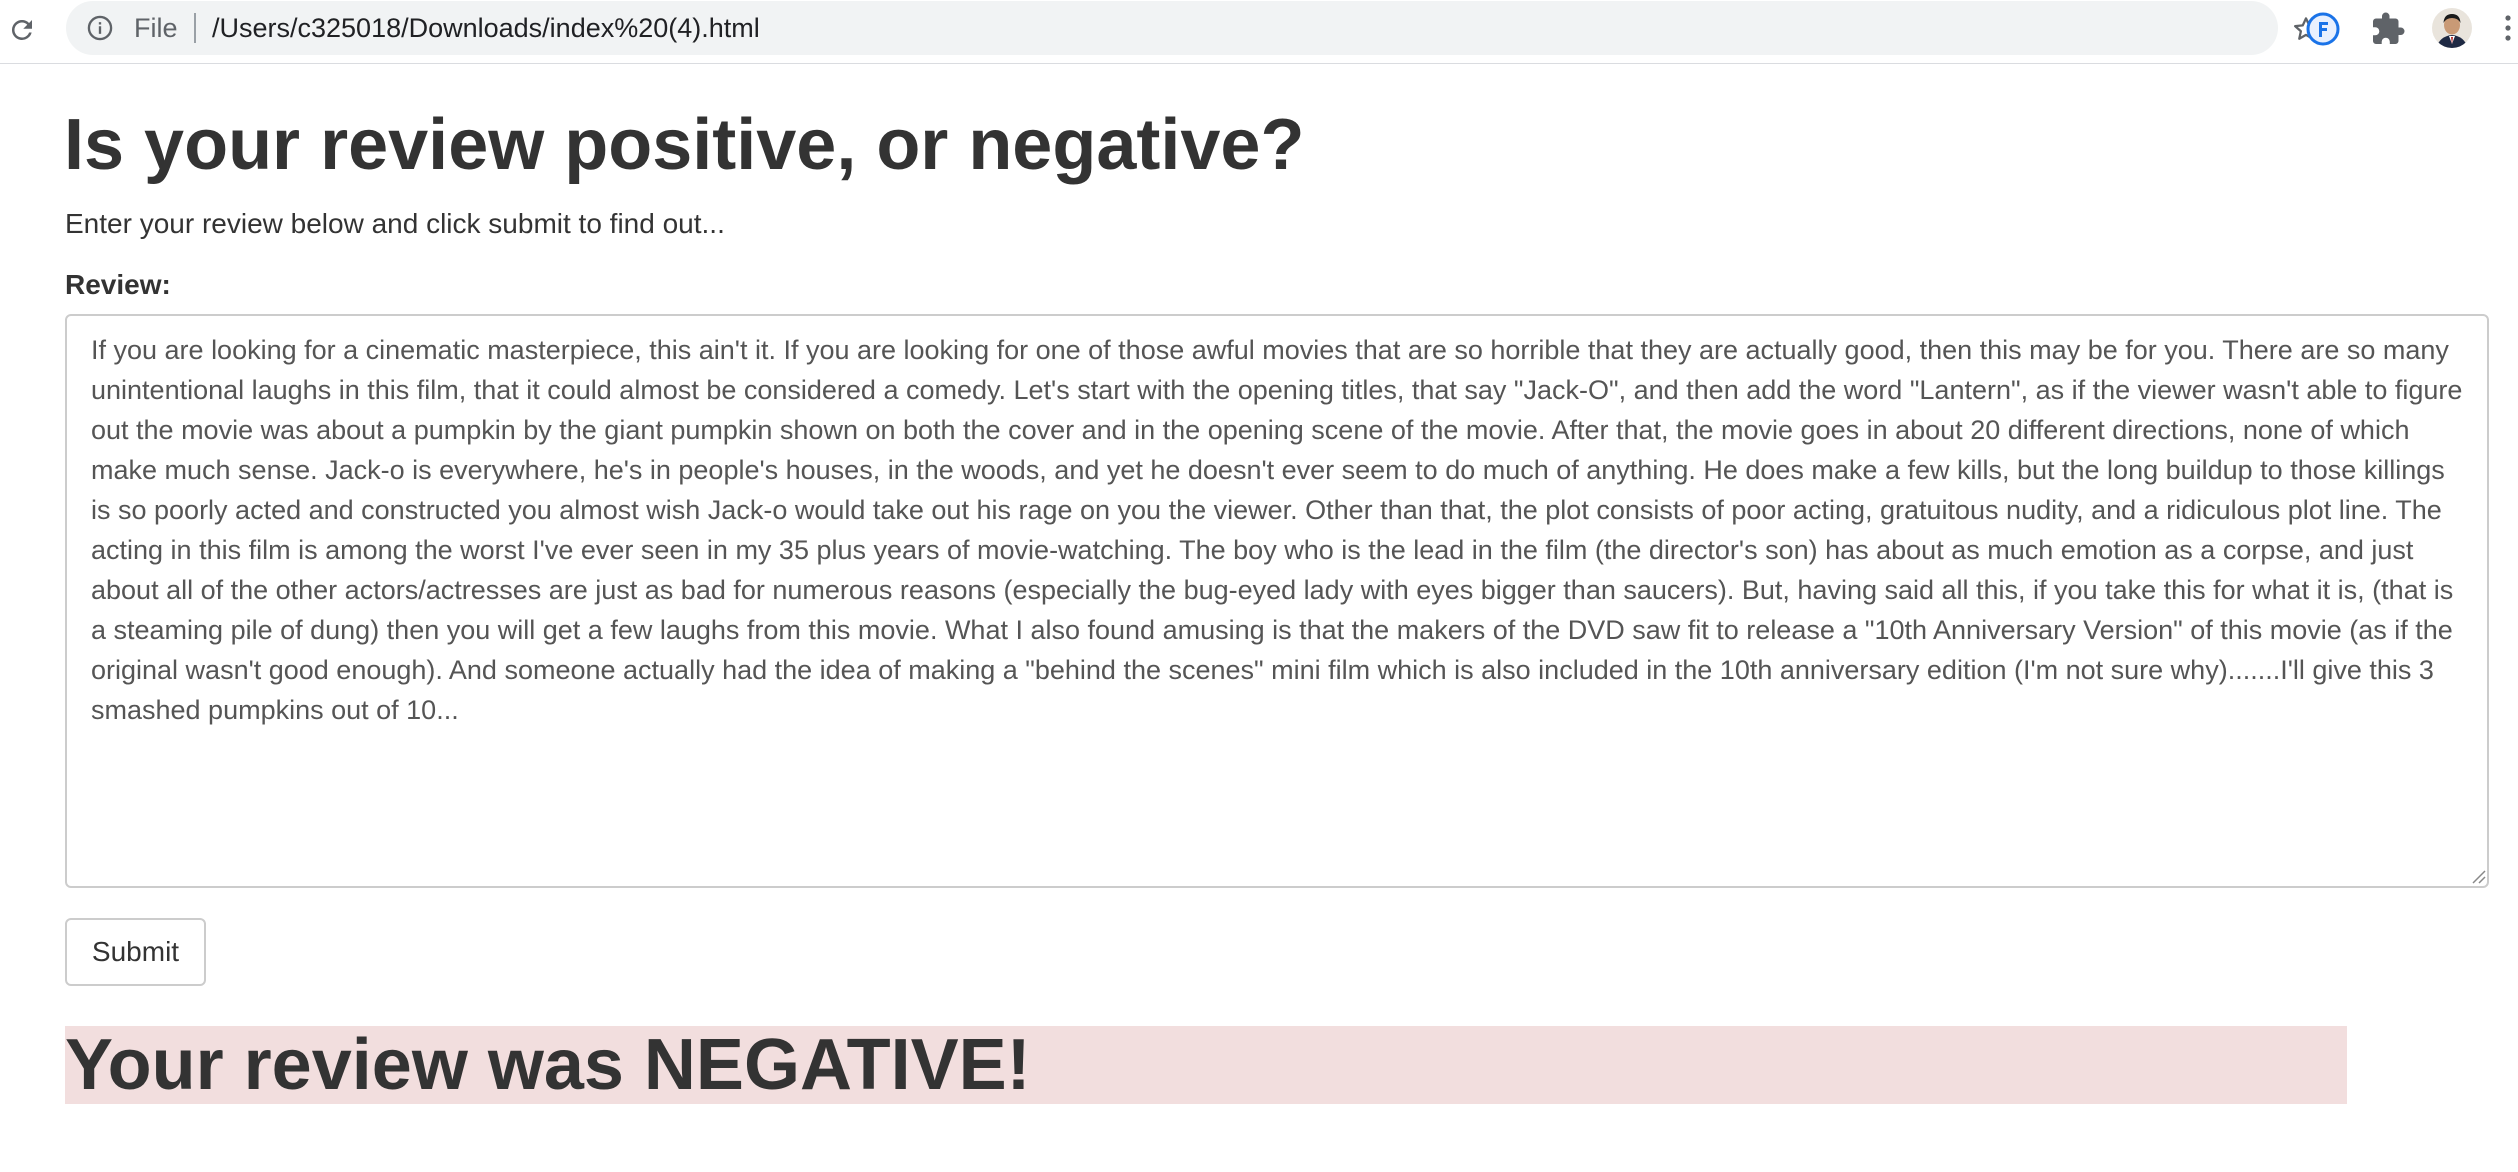 The image size is (2518, 1172). I want to click on review-label: Review:, so click(118, 284).